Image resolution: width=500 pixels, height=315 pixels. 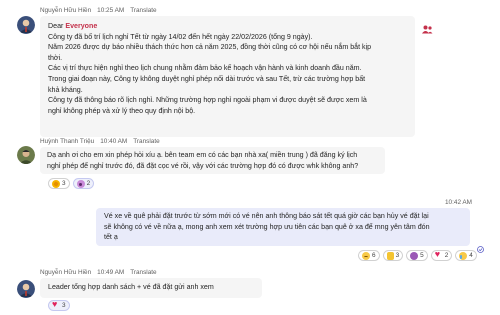 What do you see at coordinates (56, 183) in the screenshot?
I see `clap-icon` at bounding box center [56, 183].